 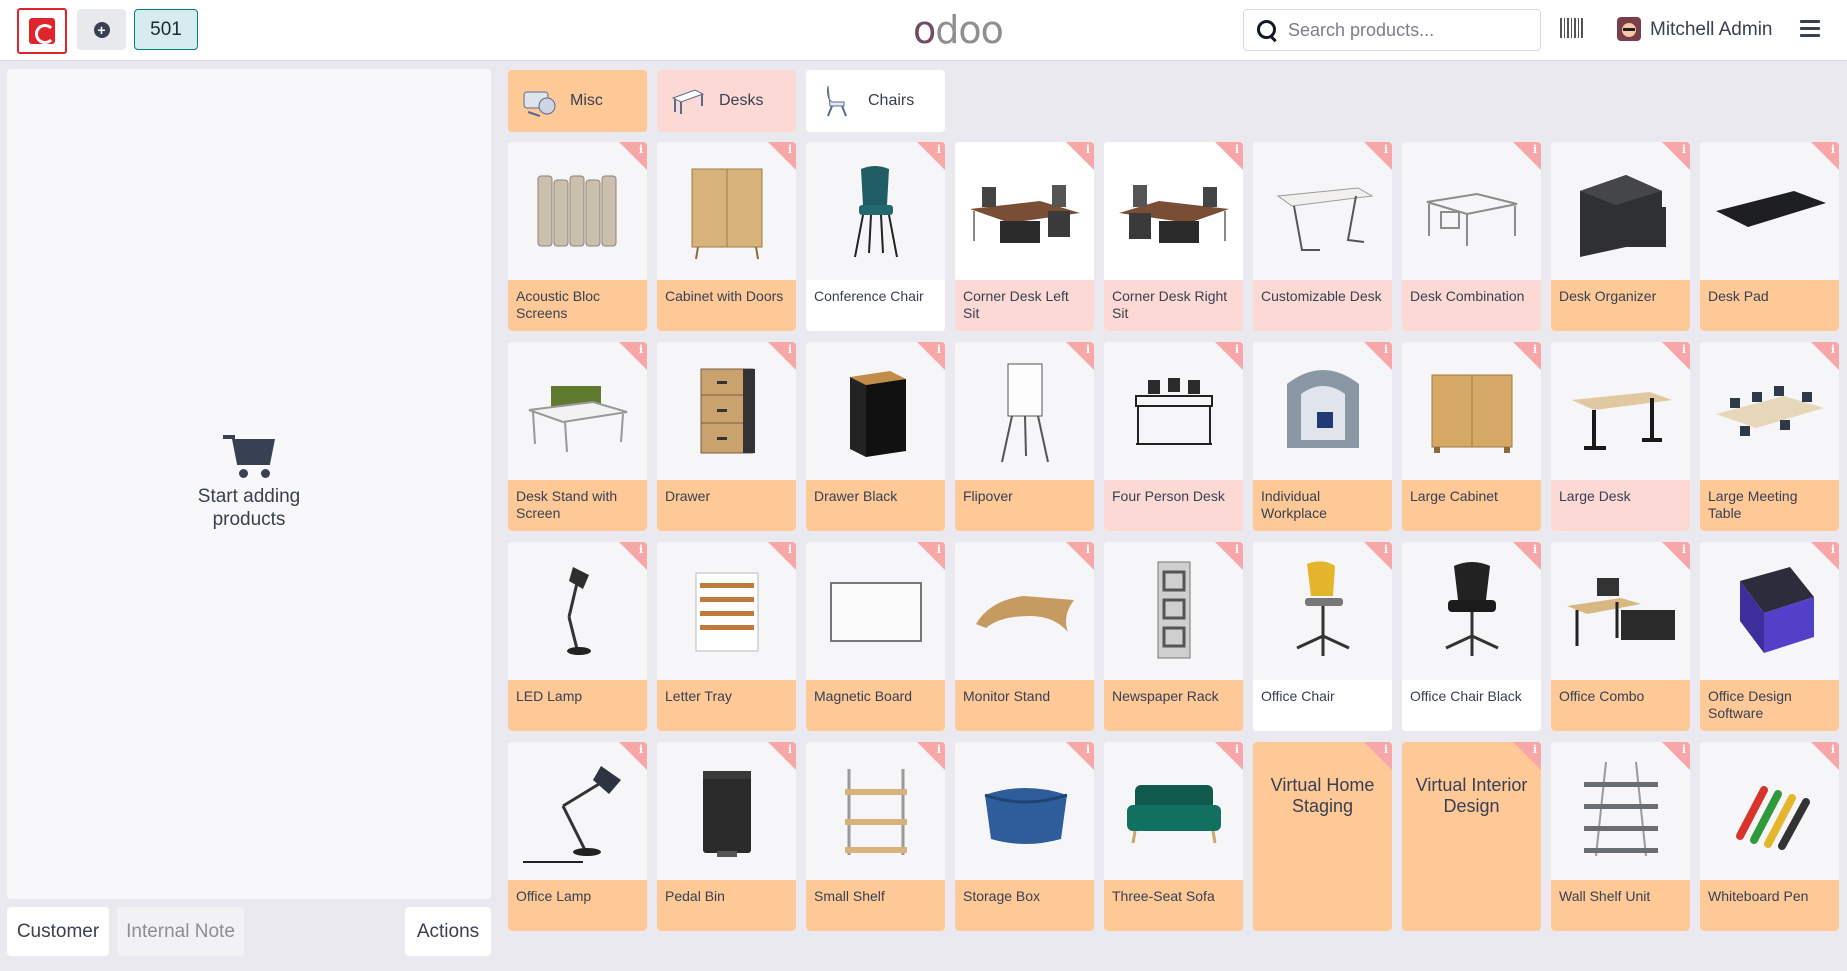 What do you see at coordinates (1471, 413) in the screenshot?
I see `large-cabinet-icon` at bounding box center [1471, 413].